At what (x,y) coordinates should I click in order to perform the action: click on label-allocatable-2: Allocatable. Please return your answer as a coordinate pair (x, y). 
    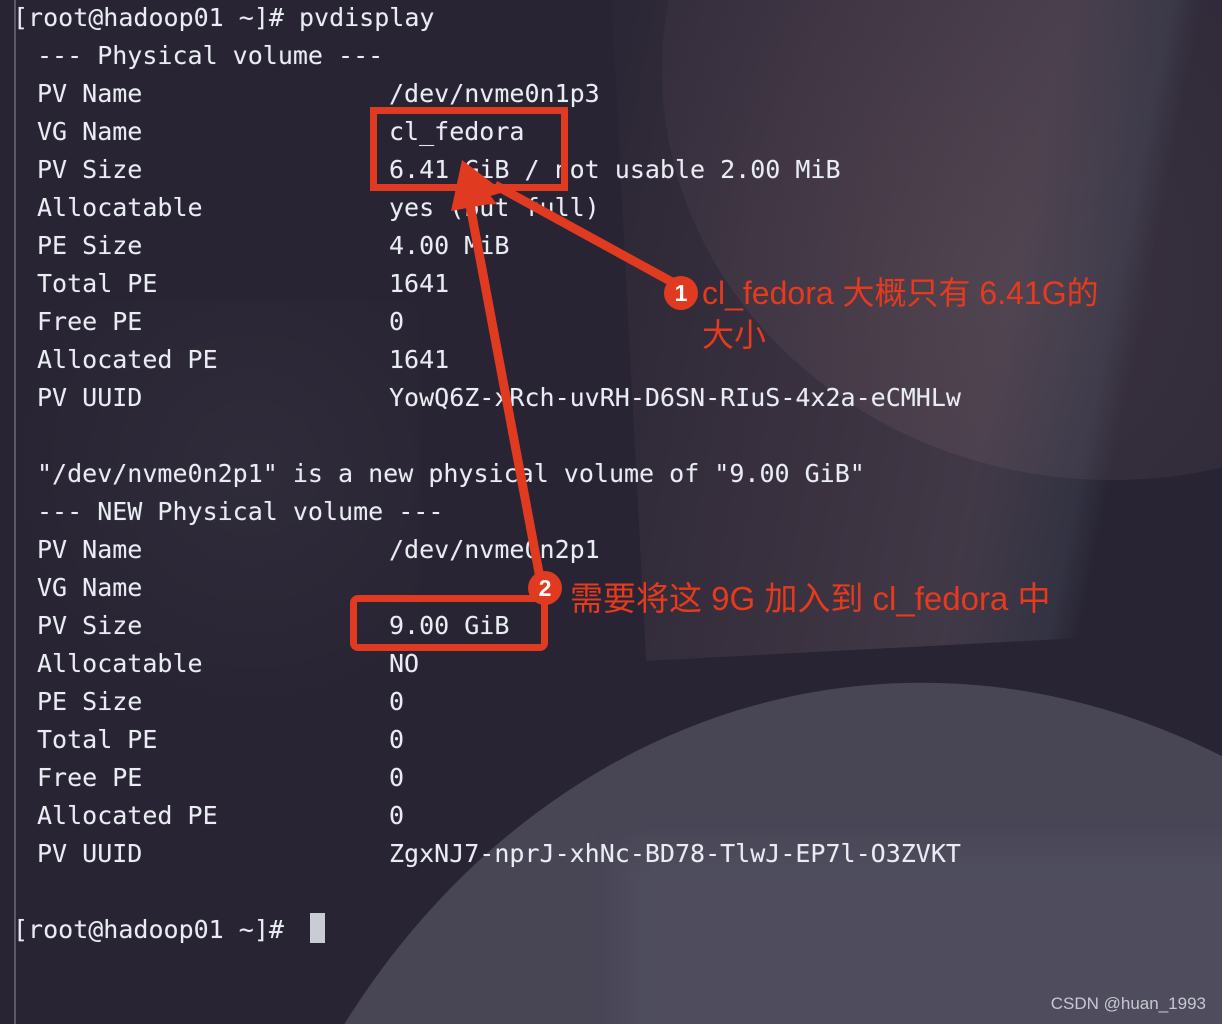
    Looking at the image, I should click on (120, 663).